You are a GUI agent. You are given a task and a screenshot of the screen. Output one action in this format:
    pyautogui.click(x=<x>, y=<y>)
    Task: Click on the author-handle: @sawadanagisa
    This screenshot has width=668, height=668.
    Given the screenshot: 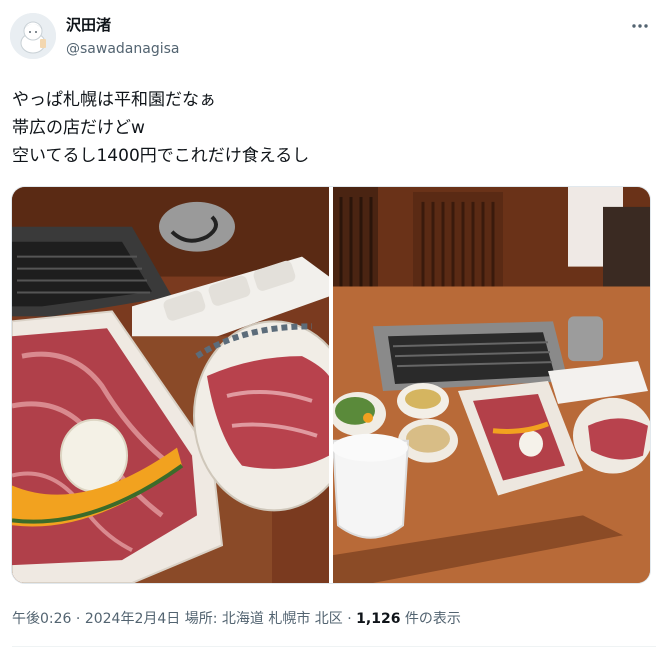 What is the action you would take?
    pyautogui.click(x=122, y=49)
    